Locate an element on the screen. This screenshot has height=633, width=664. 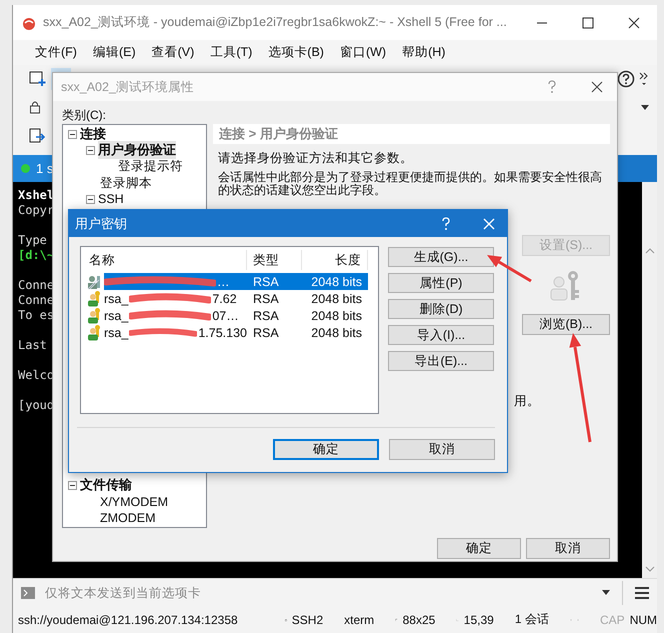
key-row: rsa_ 07… RSA 2048 bits is located at coordinates (236, 315).